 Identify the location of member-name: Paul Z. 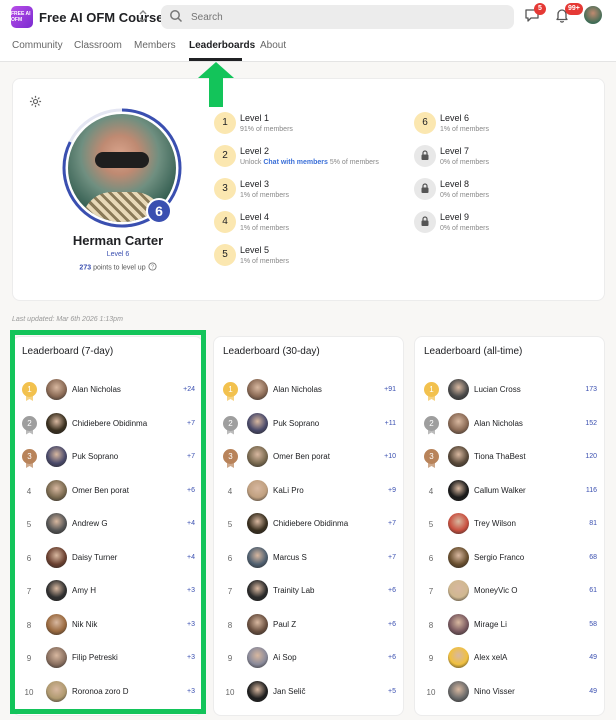
(284, 624).